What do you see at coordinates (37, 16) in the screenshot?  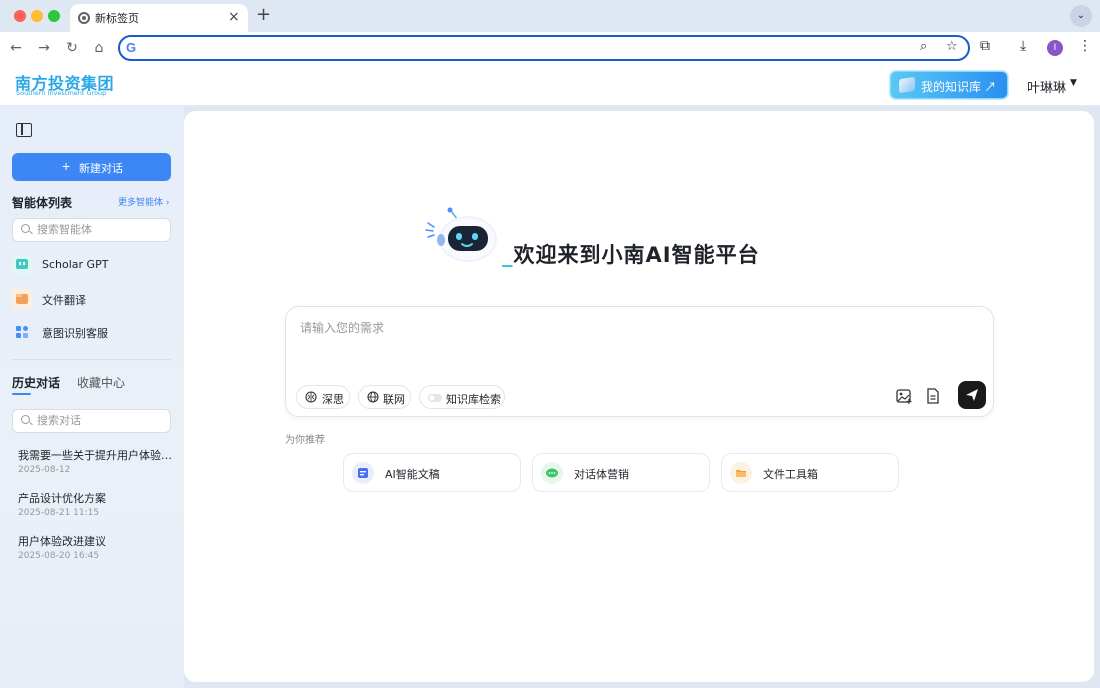 I see `window-minimize-icon` at bounding box center [37, 16].